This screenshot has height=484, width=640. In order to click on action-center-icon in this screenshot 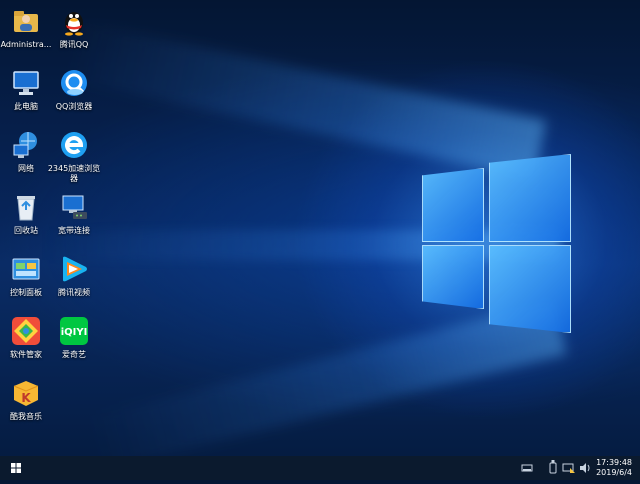, I will do `click(527, 468)`.